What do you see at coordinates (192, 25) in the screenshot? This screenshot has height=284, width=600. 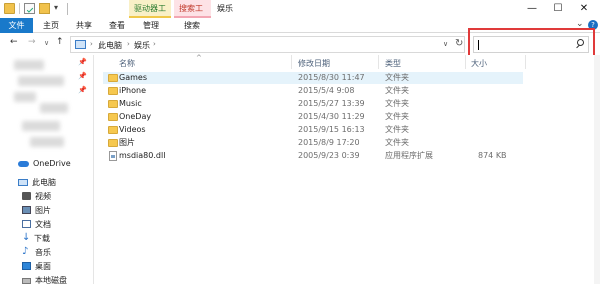 I see `tab-search: 搜索` at bounding box center [192, 25].